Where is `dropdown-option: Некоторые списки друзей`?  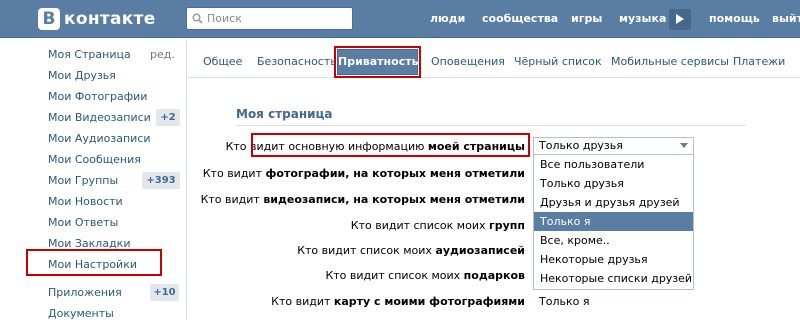
dropdown-option: Некоторые списки друзей is located at coordinates (613, 278).